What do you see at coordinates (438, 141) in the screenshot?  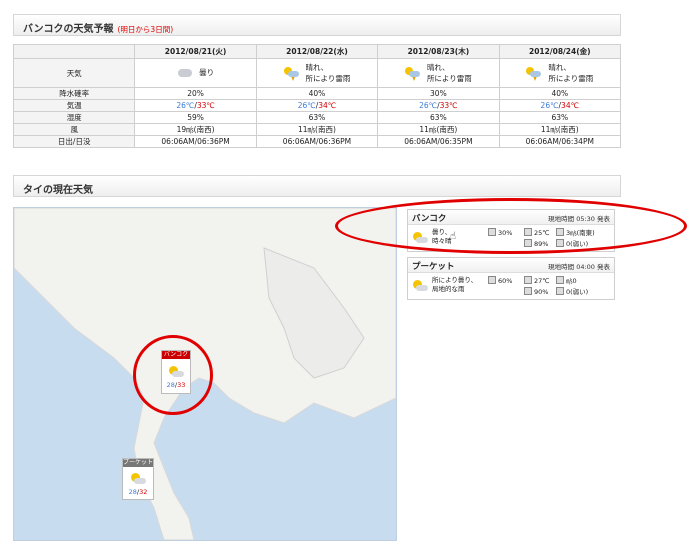 I see `sun-cell: 06:06AM/06:35PM` at bounding box center [438, 141].